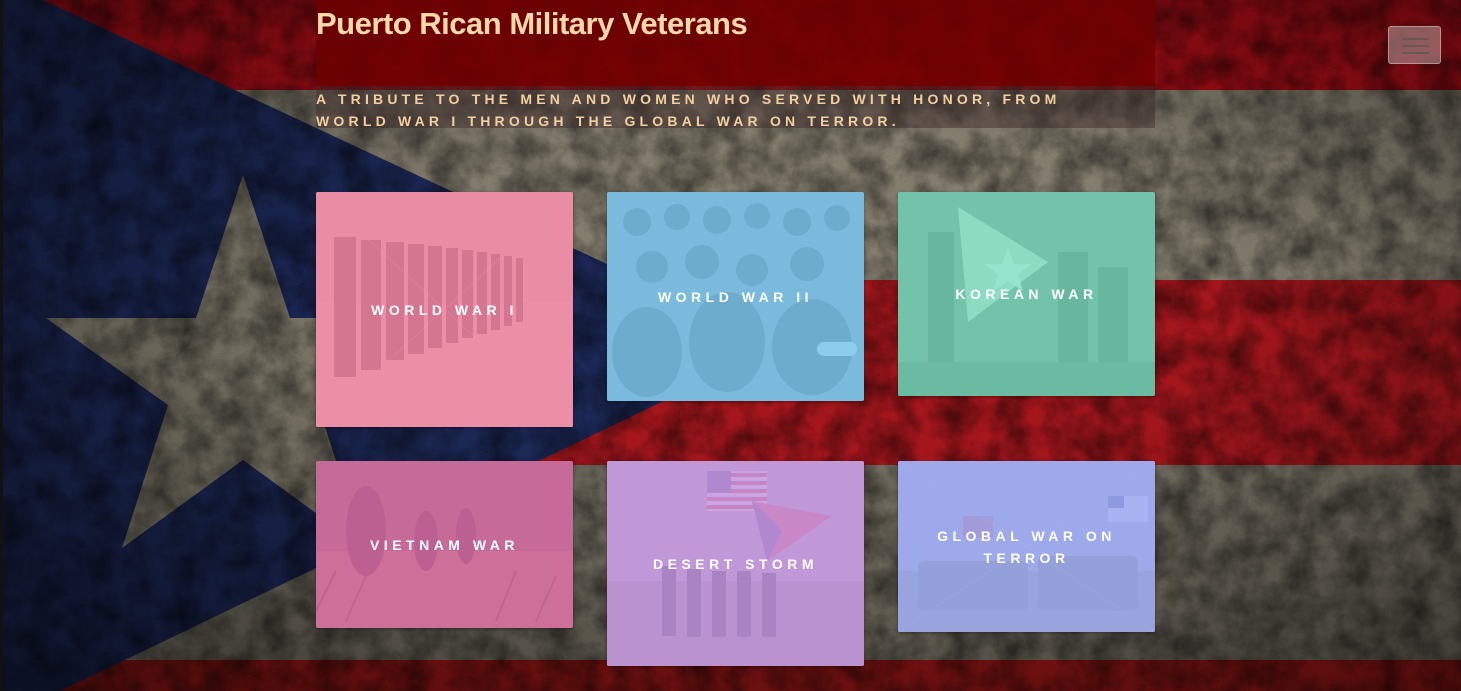 This screenshot has width=1461, height=691. I want to click on tile-label: Desert Storm, so click(735, 563).